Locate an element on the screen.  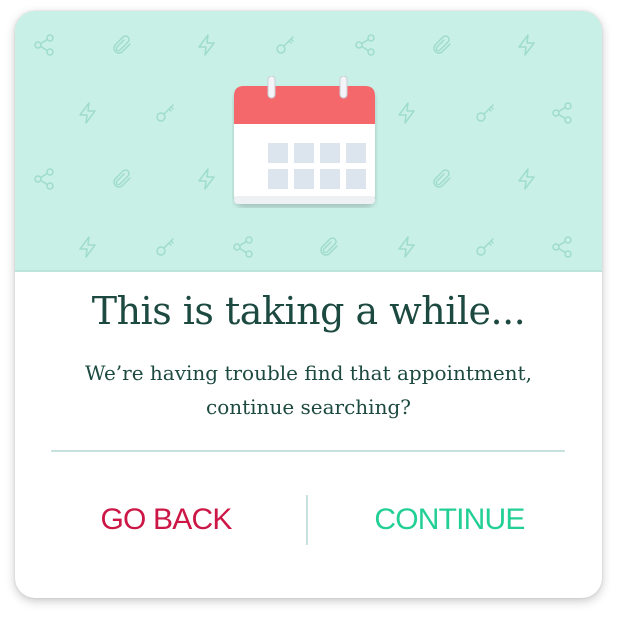
horizontal-divider is located at coordinates (308, 451).